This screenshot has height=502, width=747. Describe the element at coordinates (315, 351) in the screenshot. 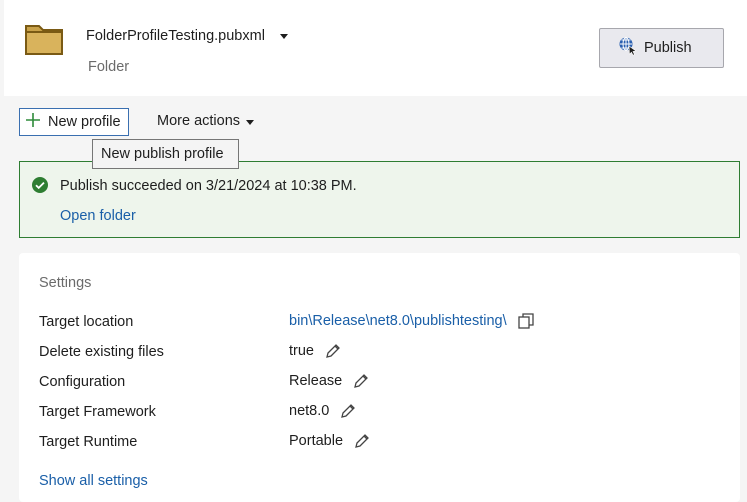

I see `setting-value-delete-existing-files: true` at that location.